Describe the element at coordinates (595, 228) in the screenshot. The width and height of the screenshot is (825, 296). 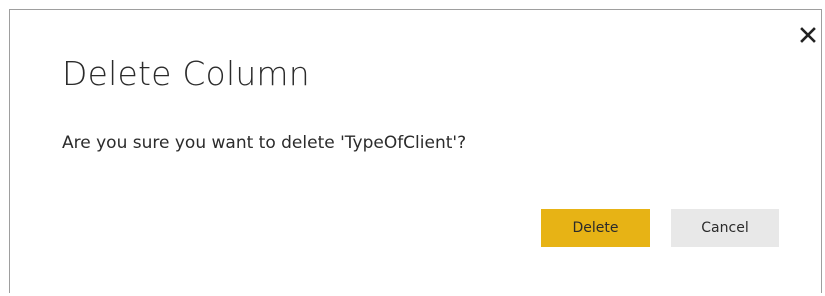
I see `delete-button: Delete` at that location.